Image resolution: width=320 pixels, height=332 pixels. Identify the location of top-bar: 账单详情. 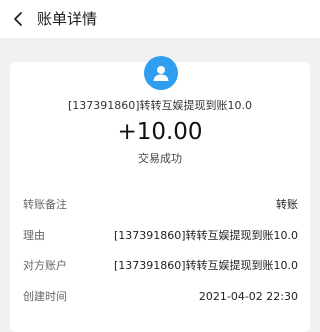
(160, 19).